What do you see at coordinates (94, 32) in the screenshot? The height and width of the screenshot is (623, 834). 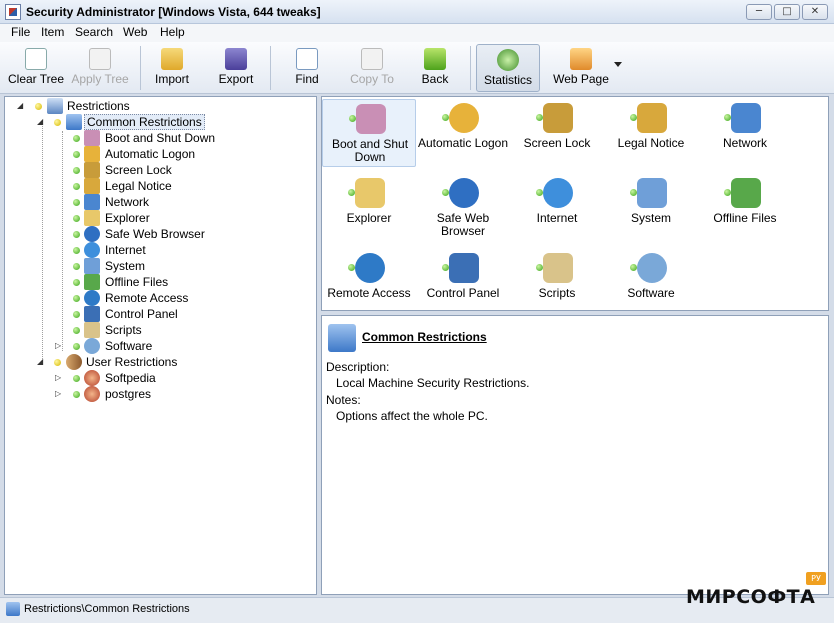 I see `menu-search: Search` at bounding box center [94, 32].